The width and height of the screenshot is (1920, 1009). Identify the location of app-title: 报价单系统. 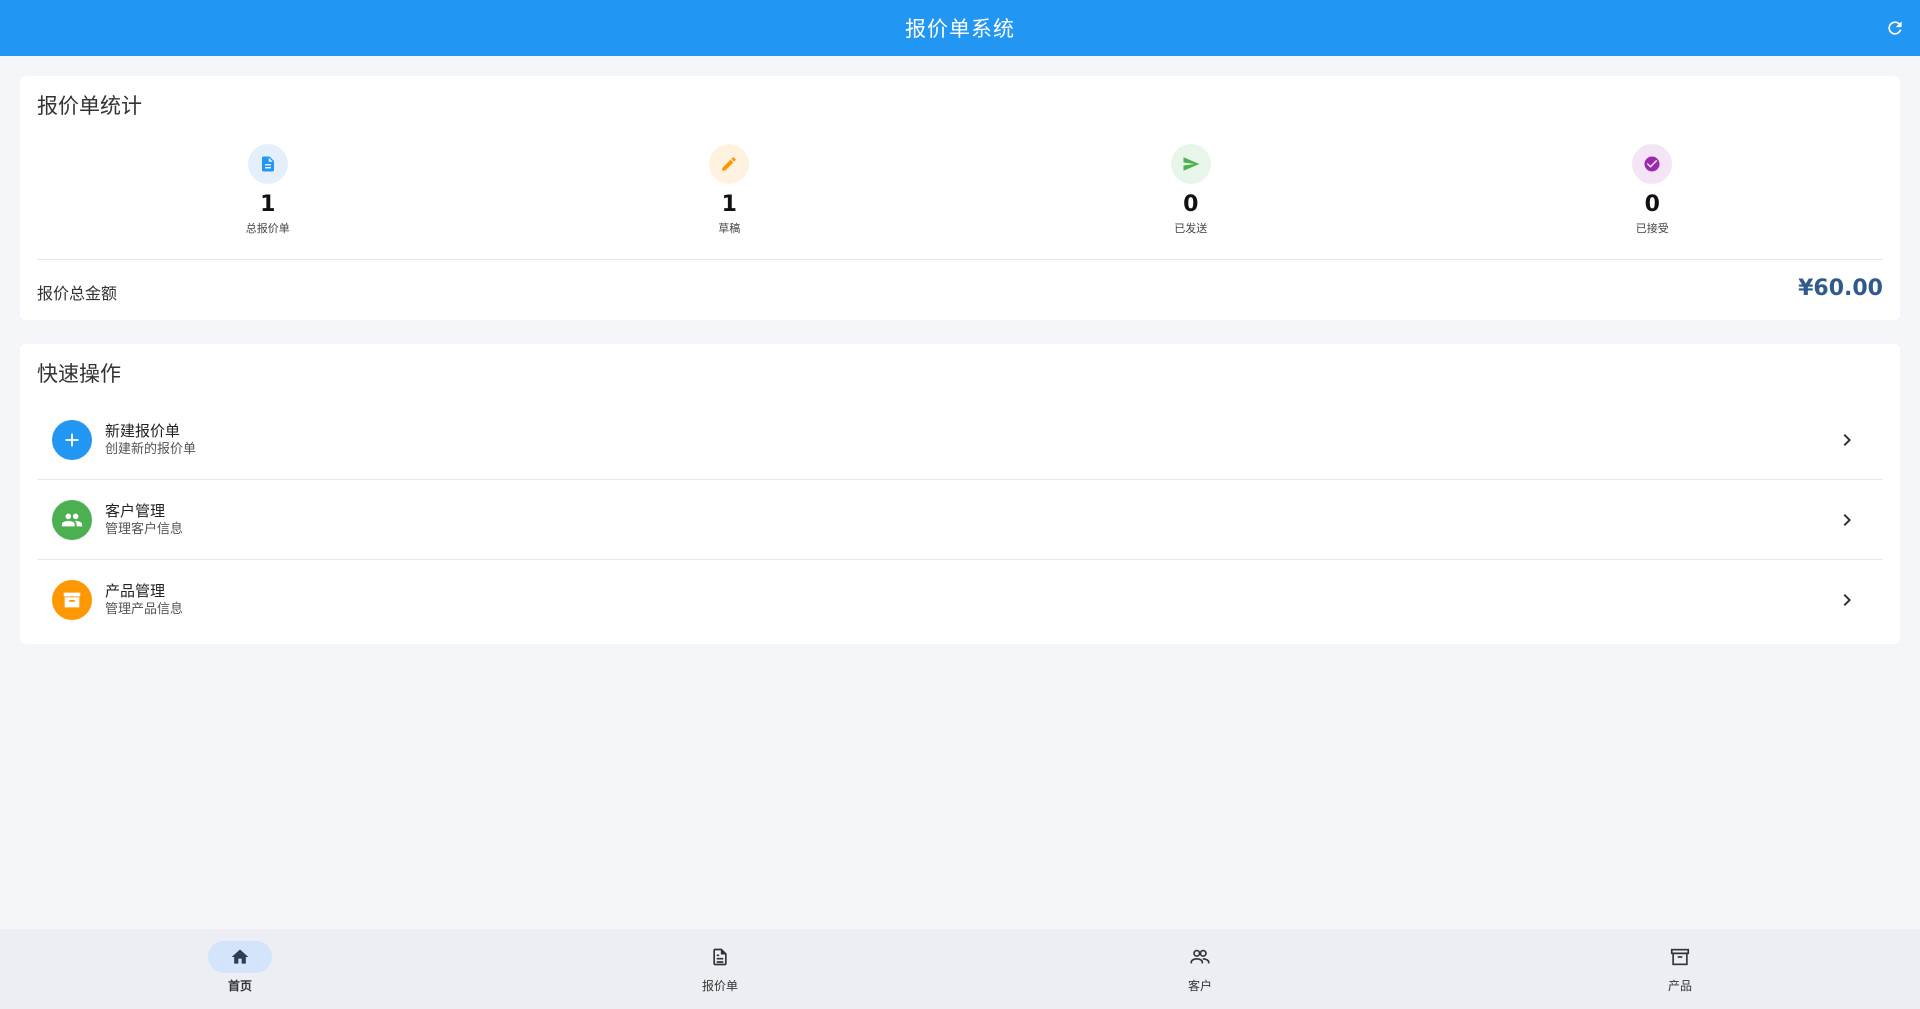
(960, 29).